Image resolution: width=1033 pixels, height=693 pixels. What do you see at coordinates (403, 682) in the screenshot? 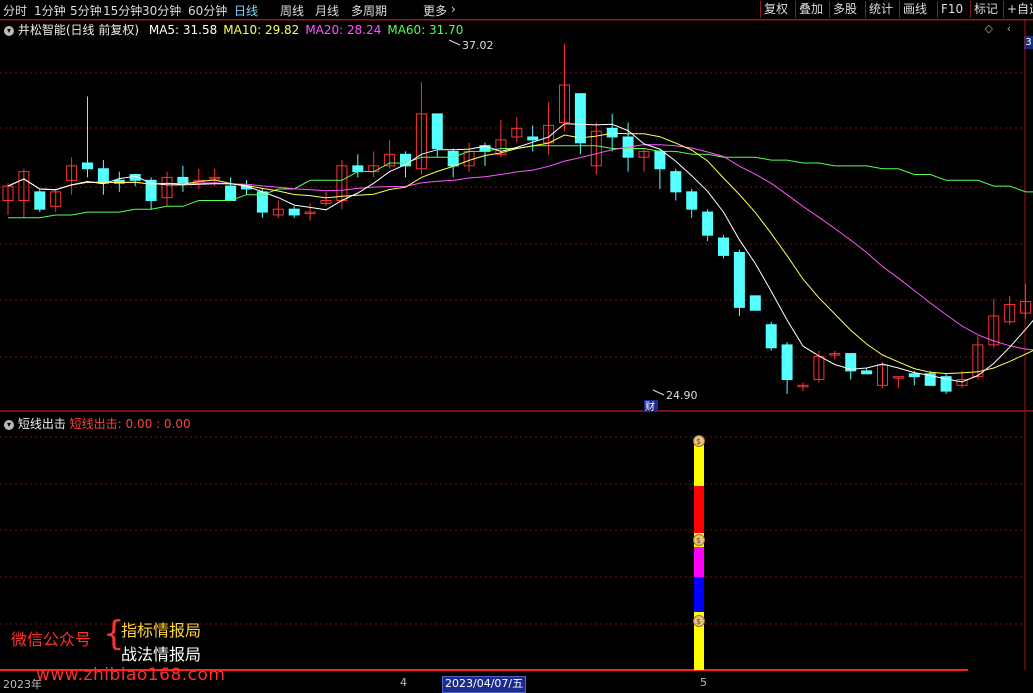
I see `axis-month-4: 4` at bounding box center [403, 682].